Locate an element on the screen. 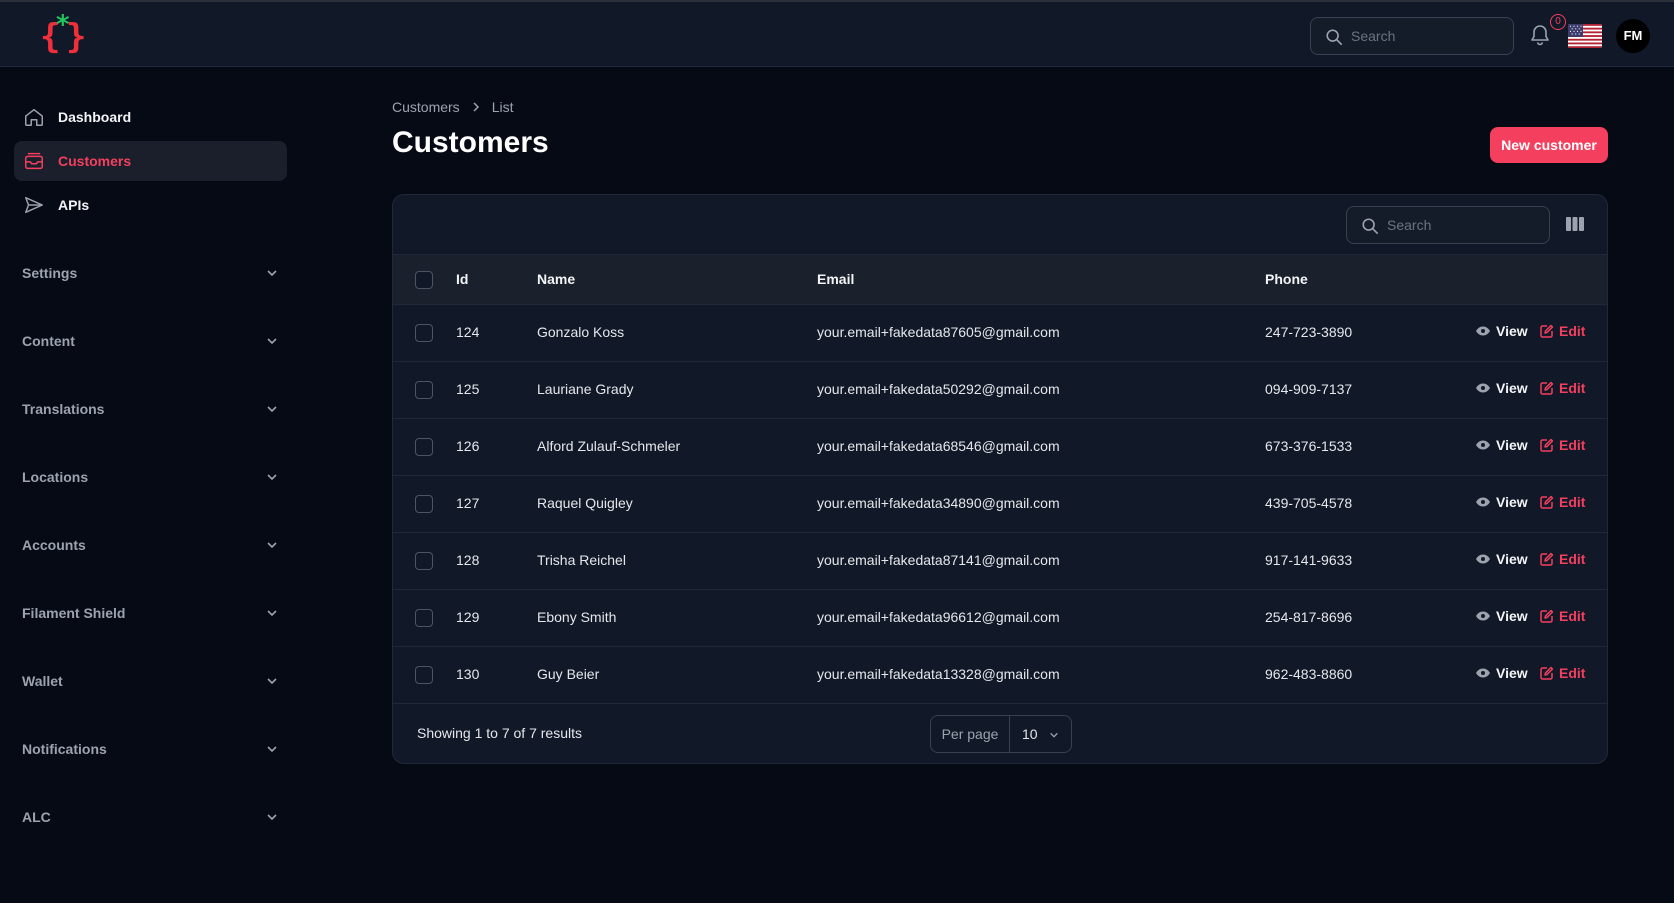  cell-phone: 439-705-4578 is located at coordinates (1309, 503).